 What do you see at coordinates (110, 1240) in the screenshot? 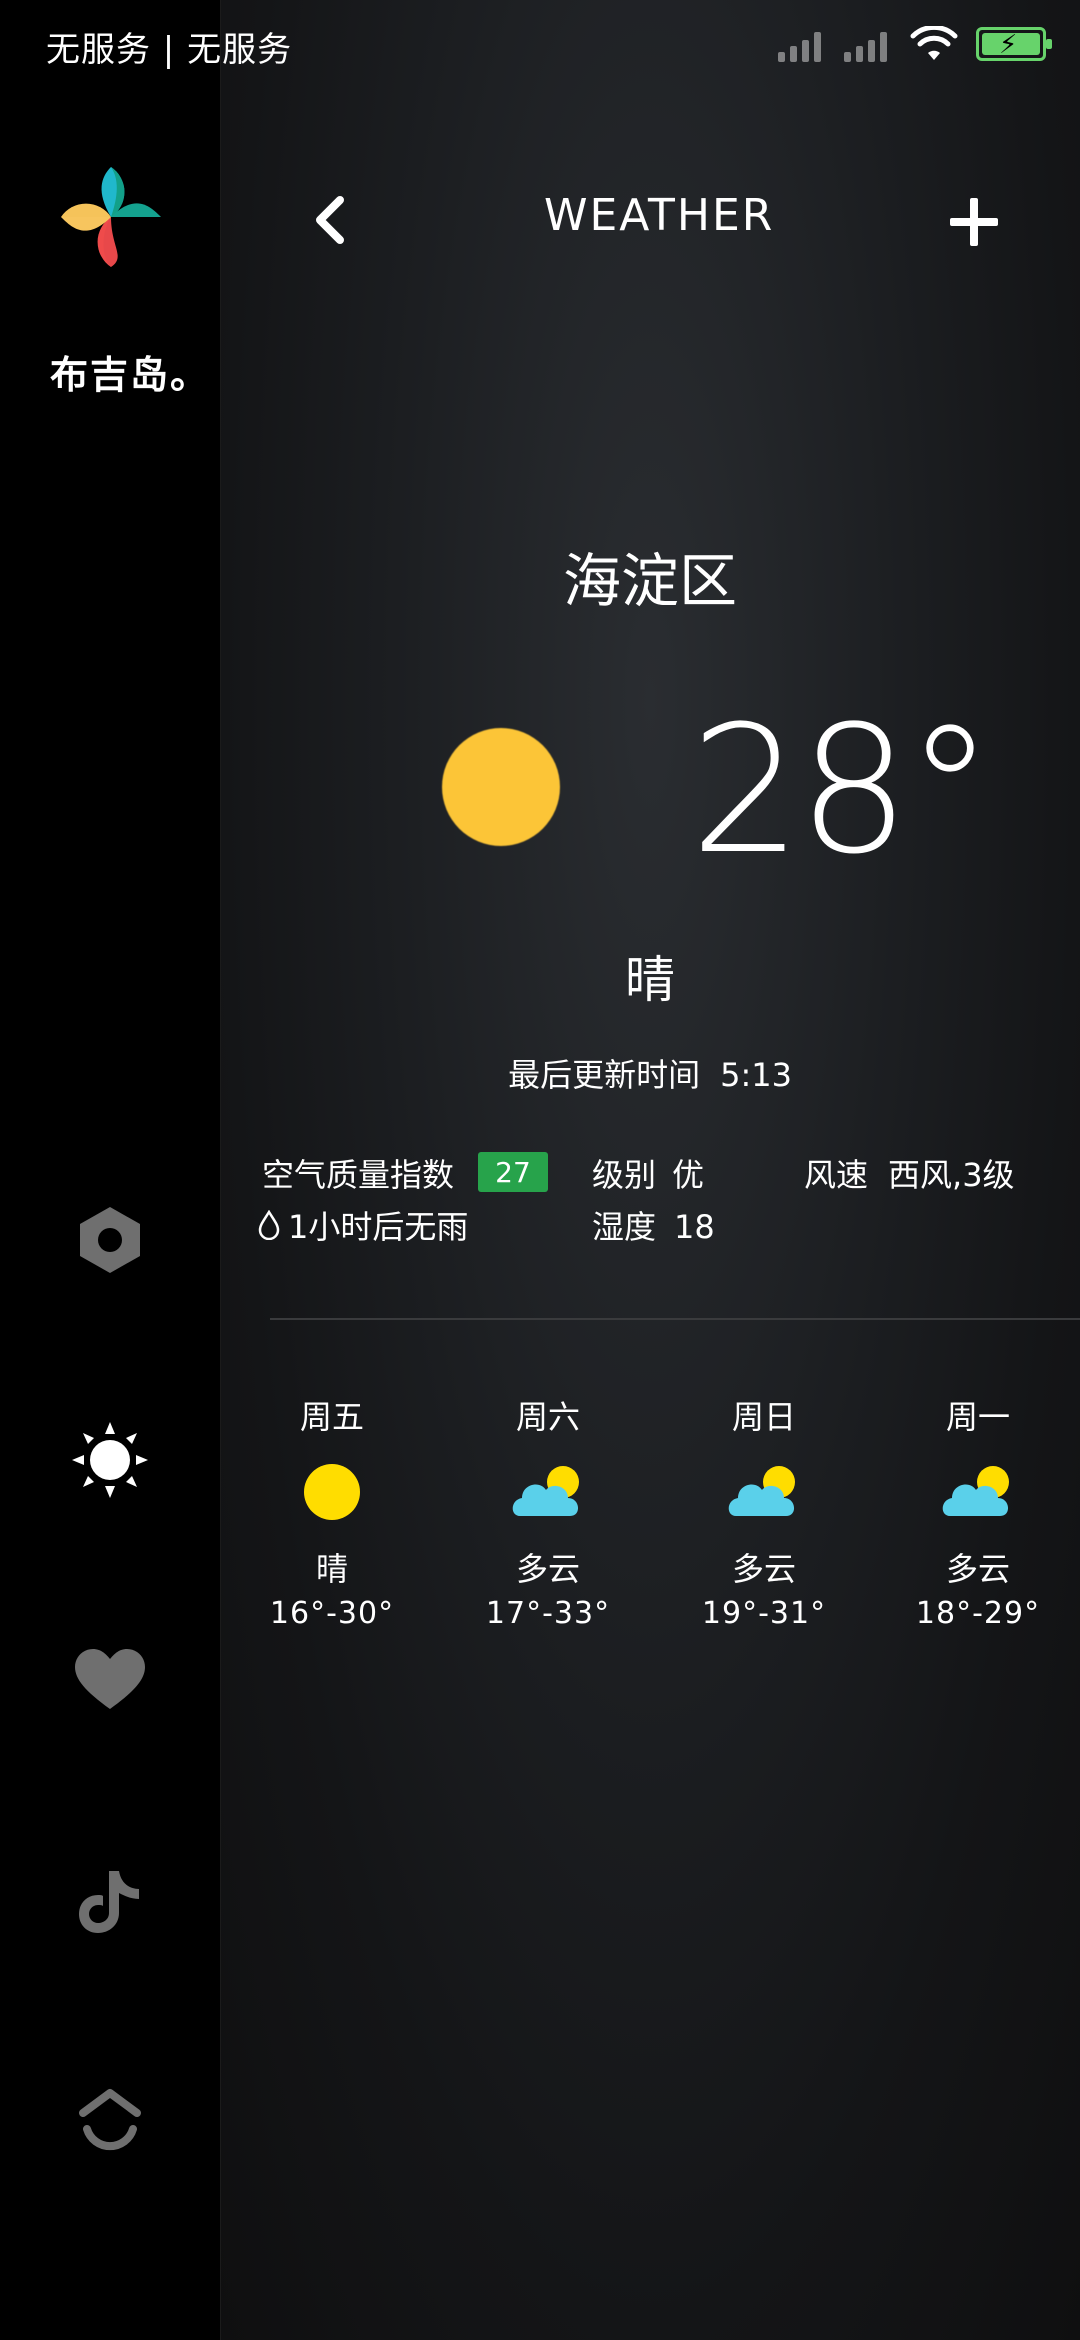
I see `hex-nut-icon` at bounding box center [110, 1240].